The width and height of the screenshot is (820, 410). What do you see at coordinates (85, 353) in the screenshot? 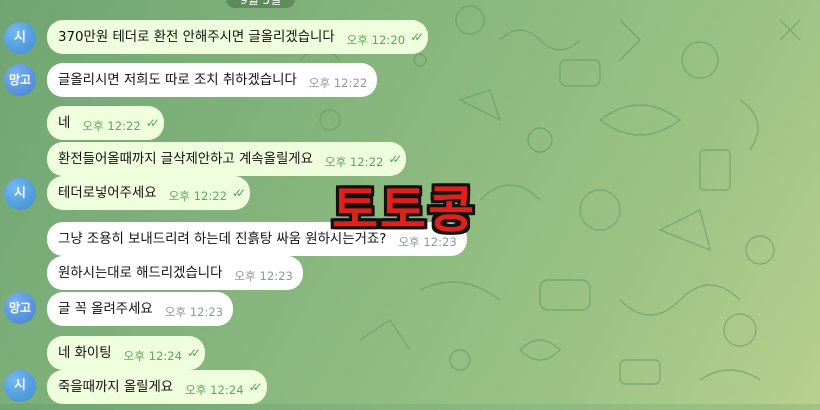
I see `message-text: 네 화이팅` at bounding box center [85, 353].